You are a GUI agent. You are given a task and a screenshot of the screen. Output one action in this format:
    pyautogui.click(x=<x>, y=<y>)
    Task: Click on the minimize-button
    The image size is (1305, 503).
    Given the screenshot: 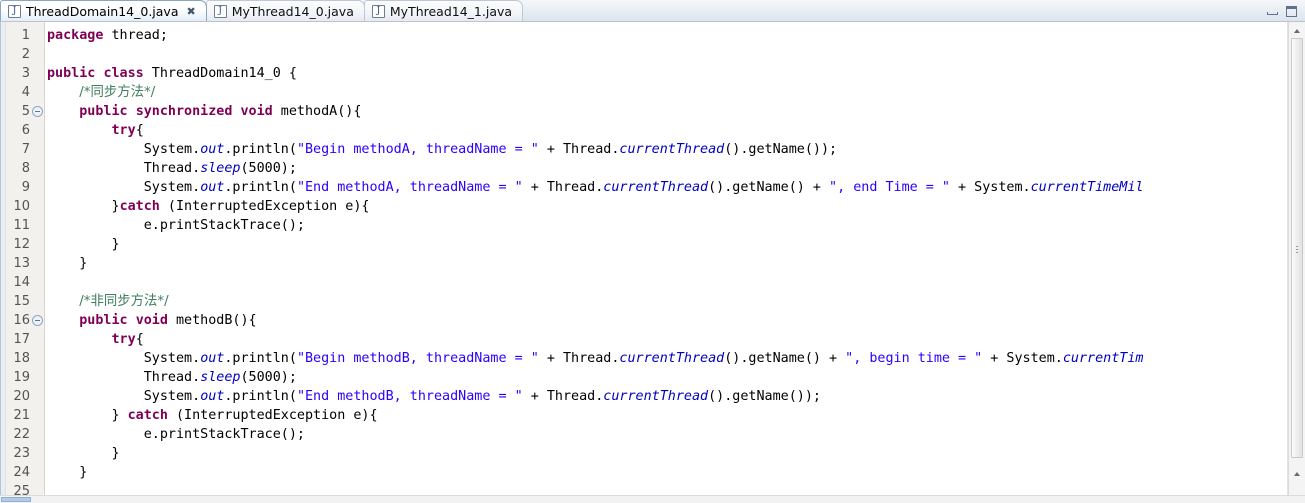 What is the action you would take?
    pyautogui.click(x=1272, y=11)
    